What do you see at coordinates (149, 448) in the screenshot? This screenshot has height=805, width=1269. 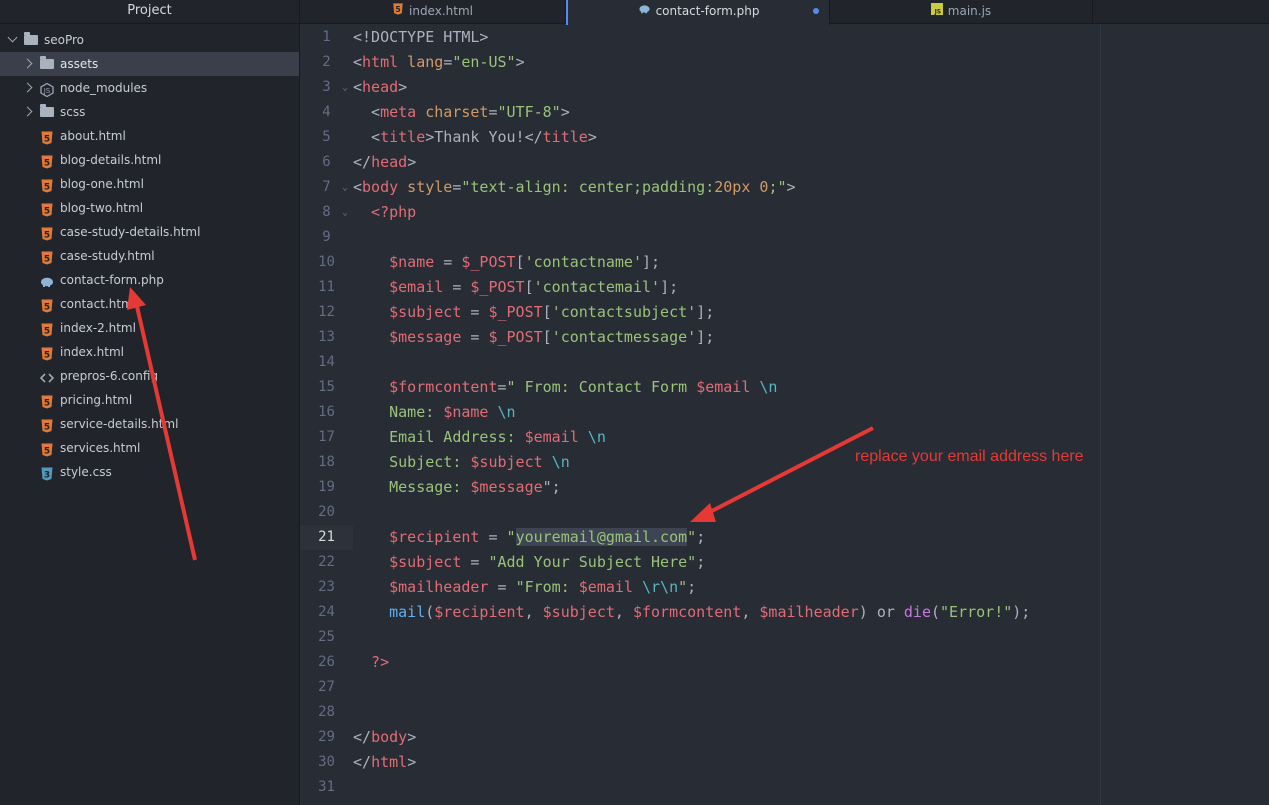 I see `tree-item-services-html: 5 services.html` at bounding box center [149, 448].